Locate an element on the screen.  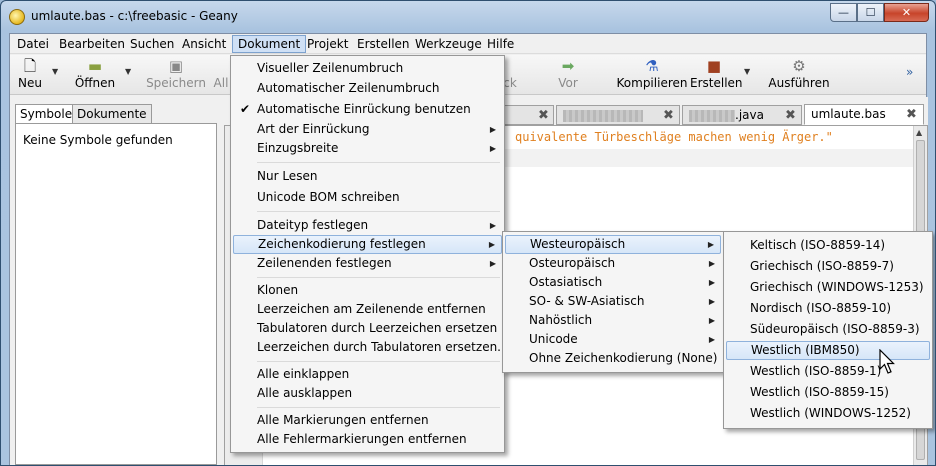
build-button: ■ Erstellen is located at coordinates (716, 75).